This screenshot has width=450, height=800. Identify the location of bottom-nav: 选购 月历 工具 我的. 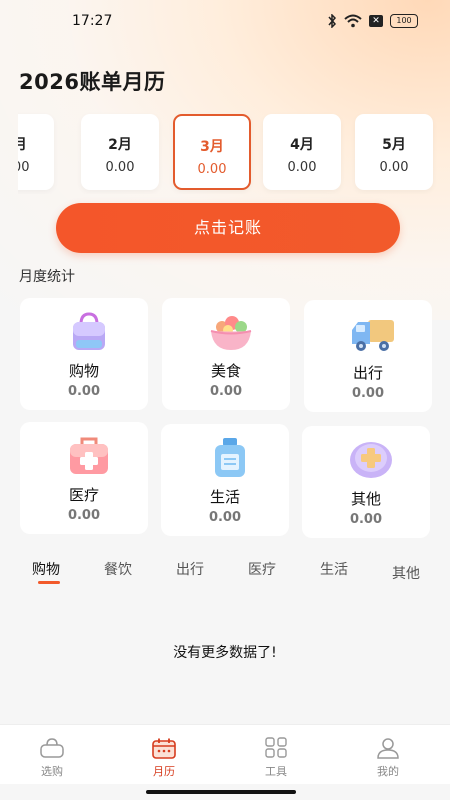
(225, 754).